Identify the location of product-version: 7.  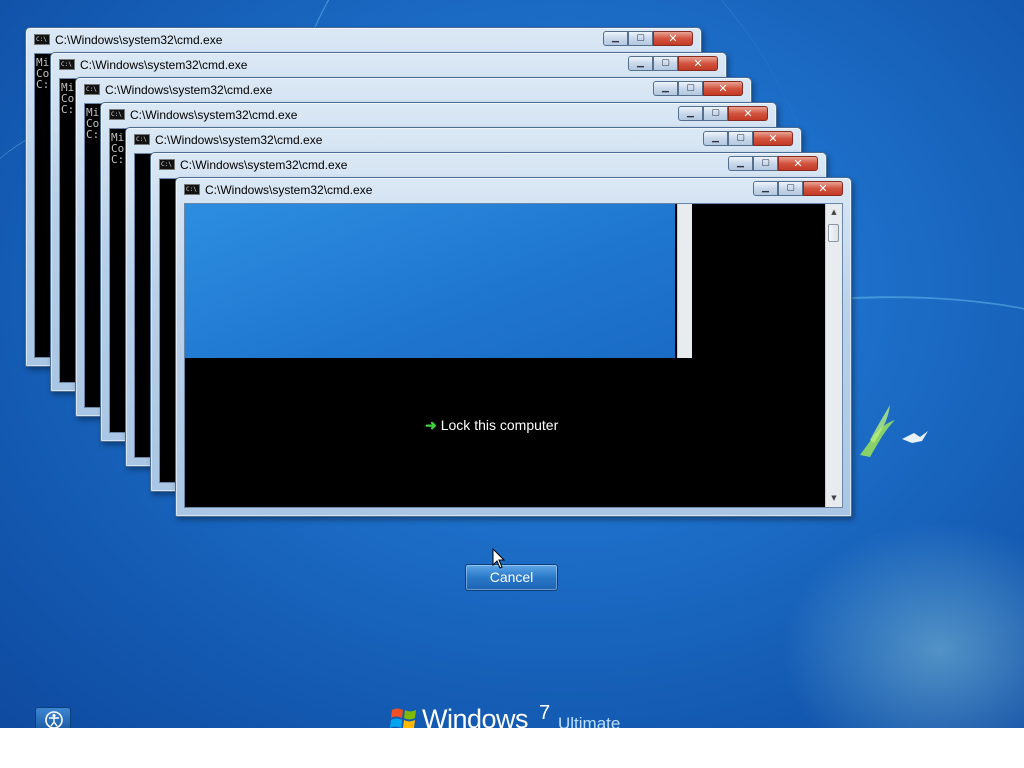
(545, 713).